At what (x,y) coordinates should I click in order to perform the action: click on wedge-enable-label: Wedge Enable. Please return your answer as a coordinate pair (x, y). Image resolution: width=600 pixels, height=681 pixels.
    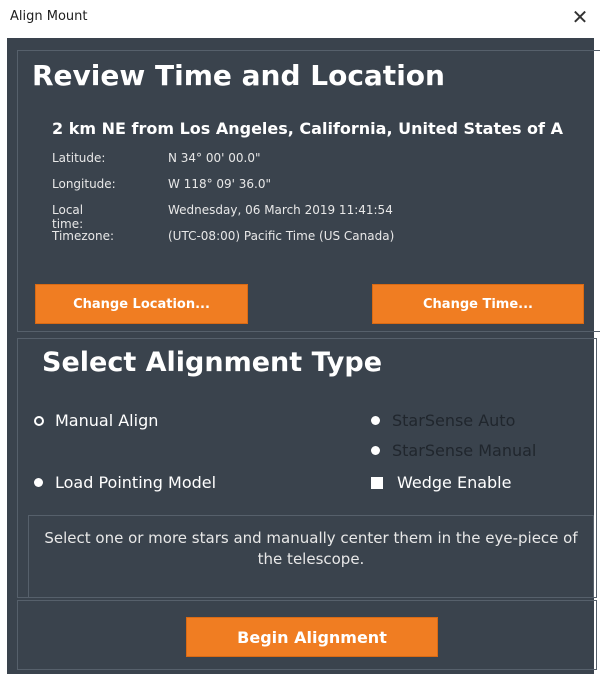
    Looking at the image, I should click on (454, 482).